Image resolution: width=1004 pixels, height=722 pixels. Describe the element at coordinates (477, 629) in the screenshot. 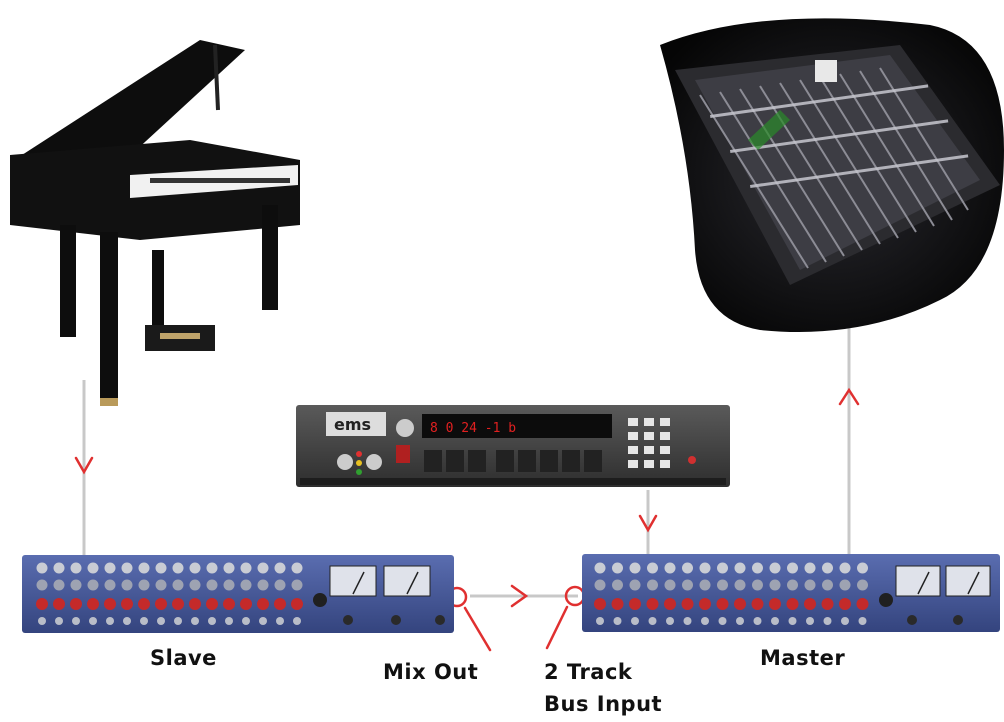

I see `mix-out-pointer` at that location.